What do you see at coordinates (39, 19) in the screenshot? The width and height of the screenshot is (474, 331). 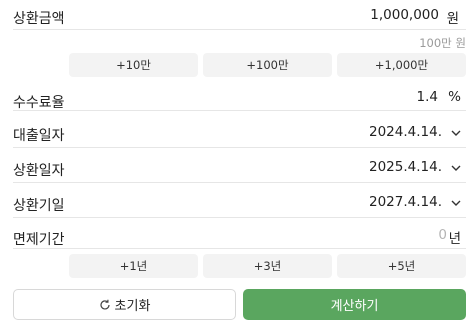 I see `repayment-amount-label: 상환금액` at bounding box center [39, 19].